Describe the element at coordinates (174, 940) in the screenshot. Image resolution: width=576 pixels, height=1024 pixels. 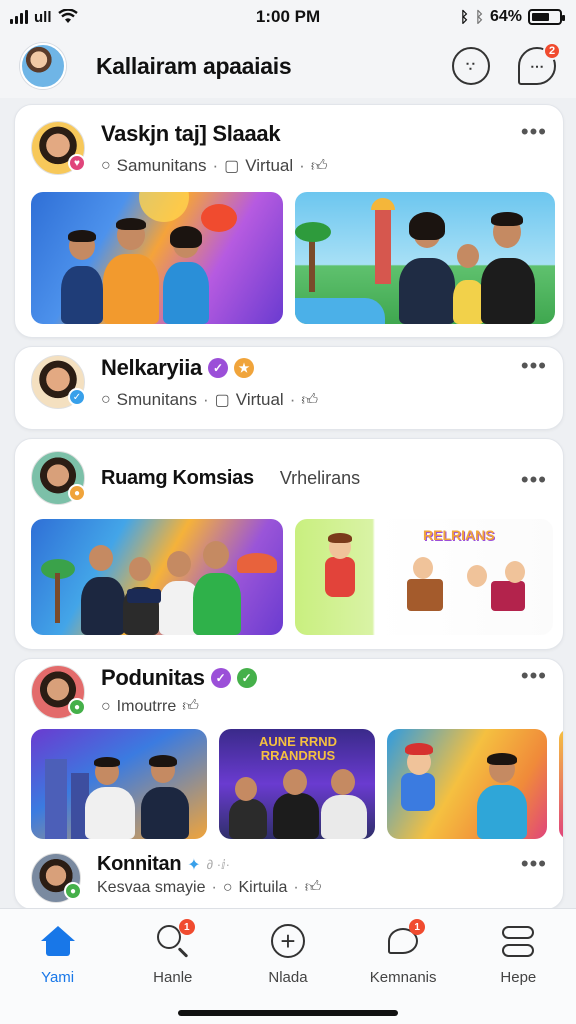
I see `search-icon: 1` at that location.